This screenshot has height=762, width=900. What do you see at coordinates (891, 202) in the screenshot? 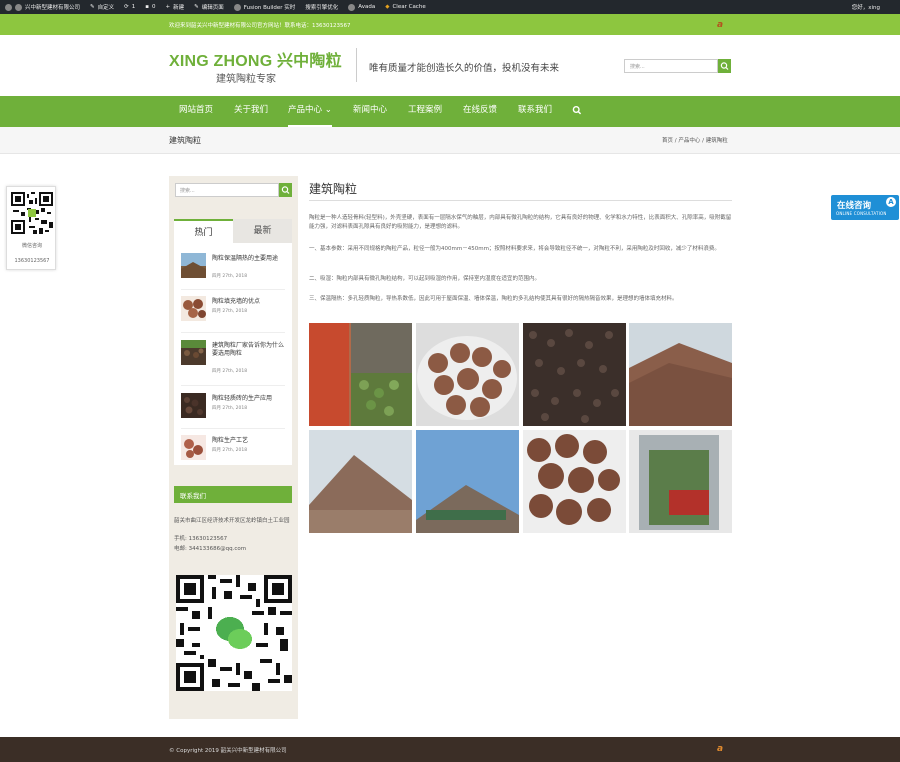
I see `consult-badge-icon: A` at bounding box center [891, 202].